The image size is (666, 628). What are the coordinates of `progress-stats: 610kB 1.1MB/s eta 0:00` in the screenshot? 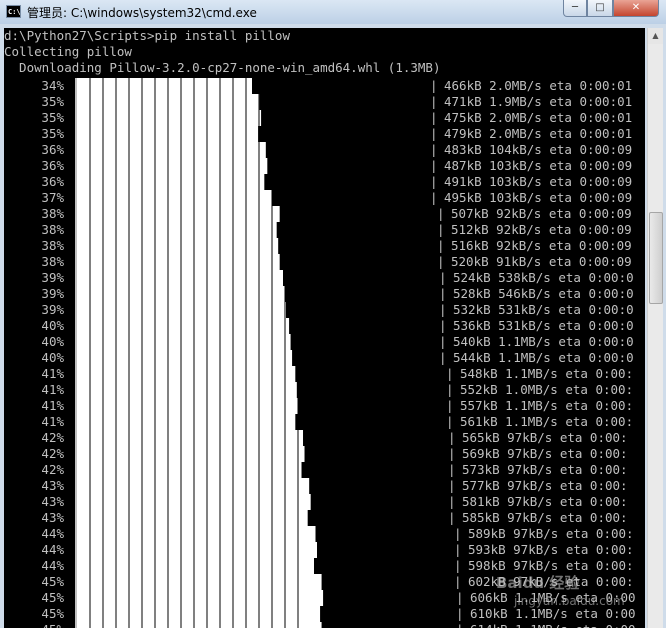 It's located at (553, 613).